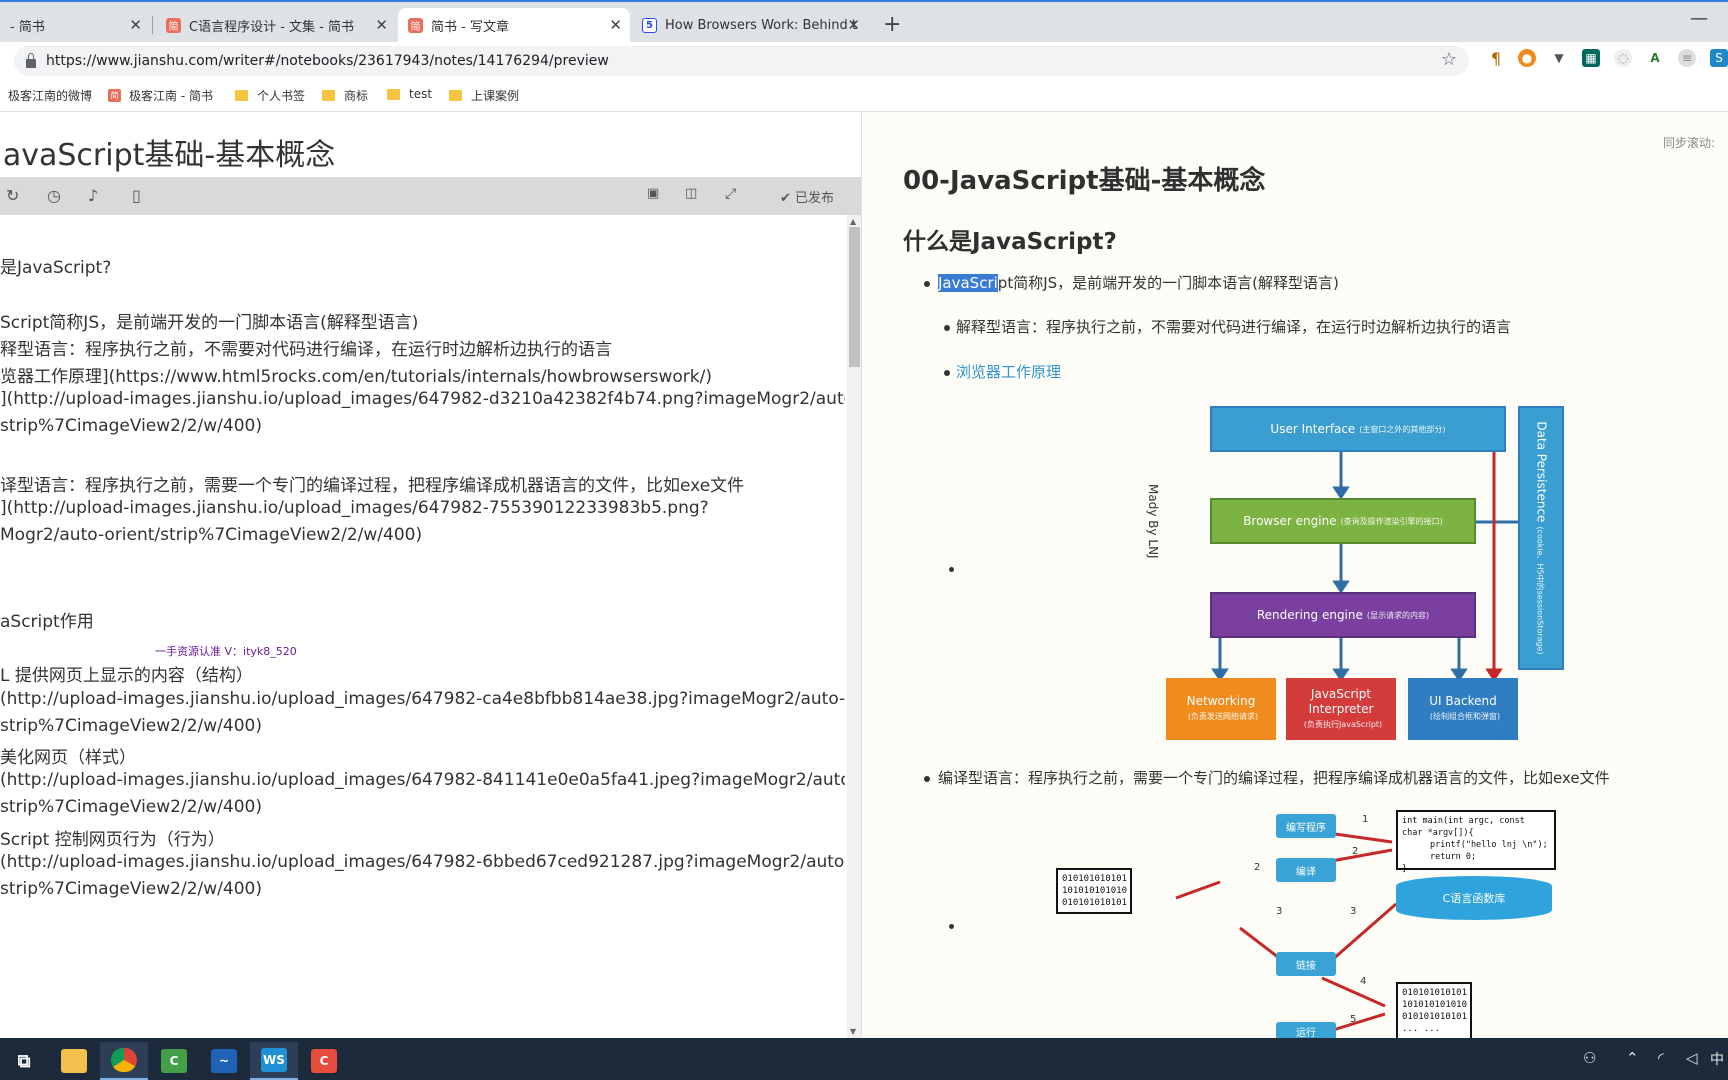  Describe the element at coordinates (1591, 58) in the screenshot. I see `grid-extension-icon: ▦` at that location.